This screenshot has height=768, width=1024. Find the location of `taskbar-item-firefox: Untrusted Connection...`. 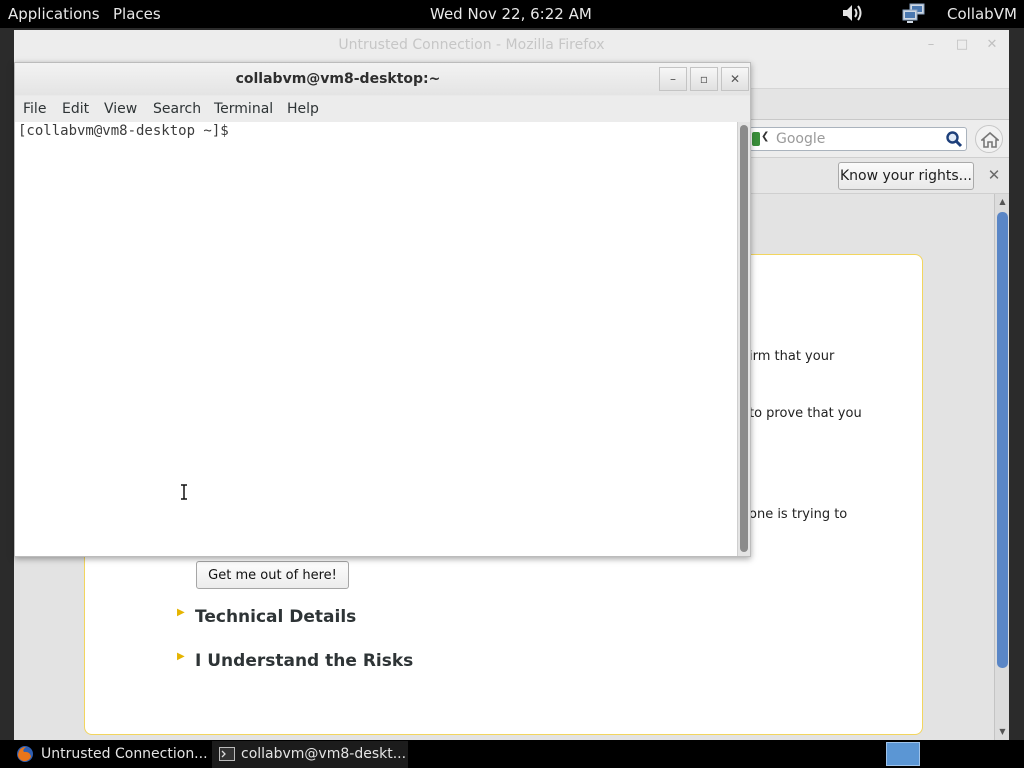

taskbar-item-firefox: Untrusted Connection... is located at coordinates (110, 754).